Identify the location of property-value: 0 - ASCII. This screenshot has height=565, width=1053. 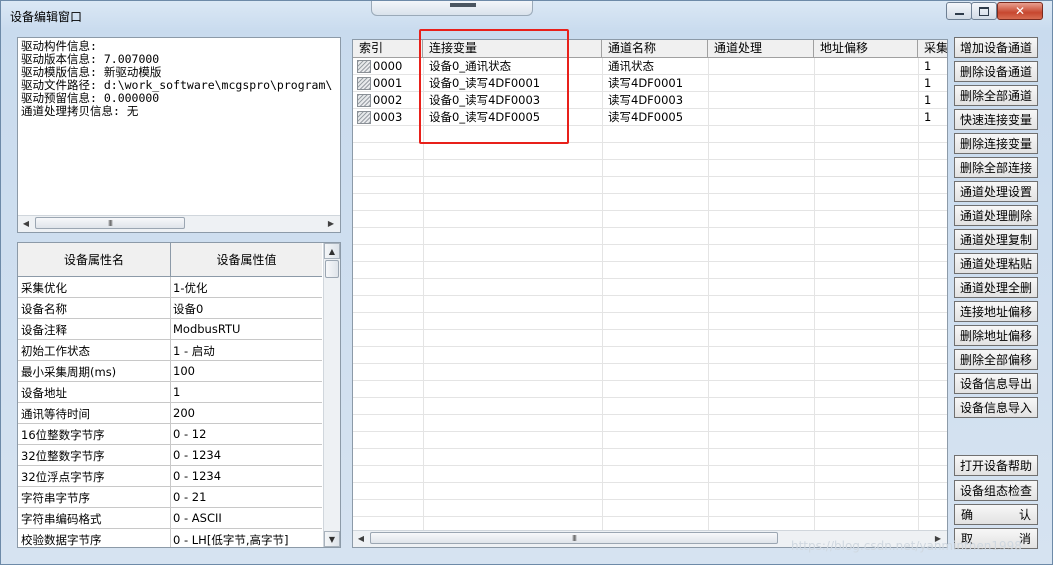
(197, 518).